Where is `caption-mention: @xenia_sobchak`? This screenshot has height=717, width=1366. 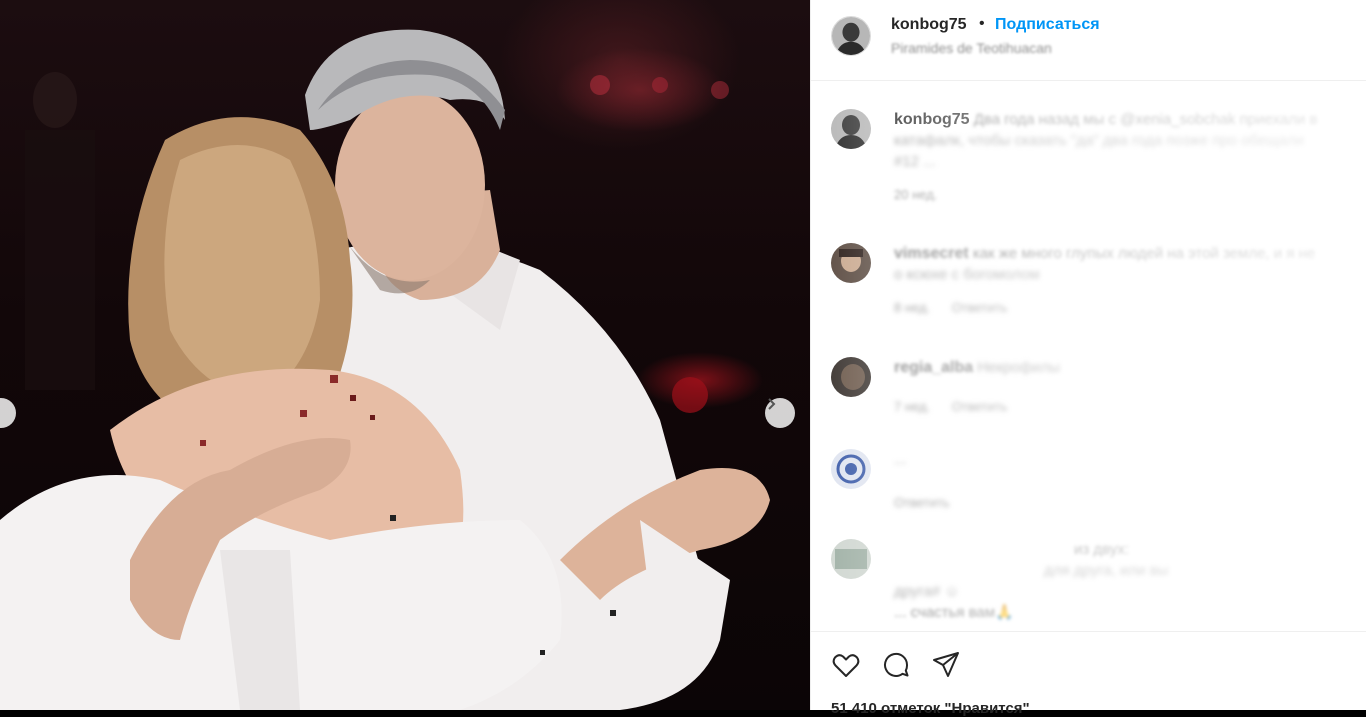 caption-mention: @xenia_sobchak is located at coordinates (1177, 119).